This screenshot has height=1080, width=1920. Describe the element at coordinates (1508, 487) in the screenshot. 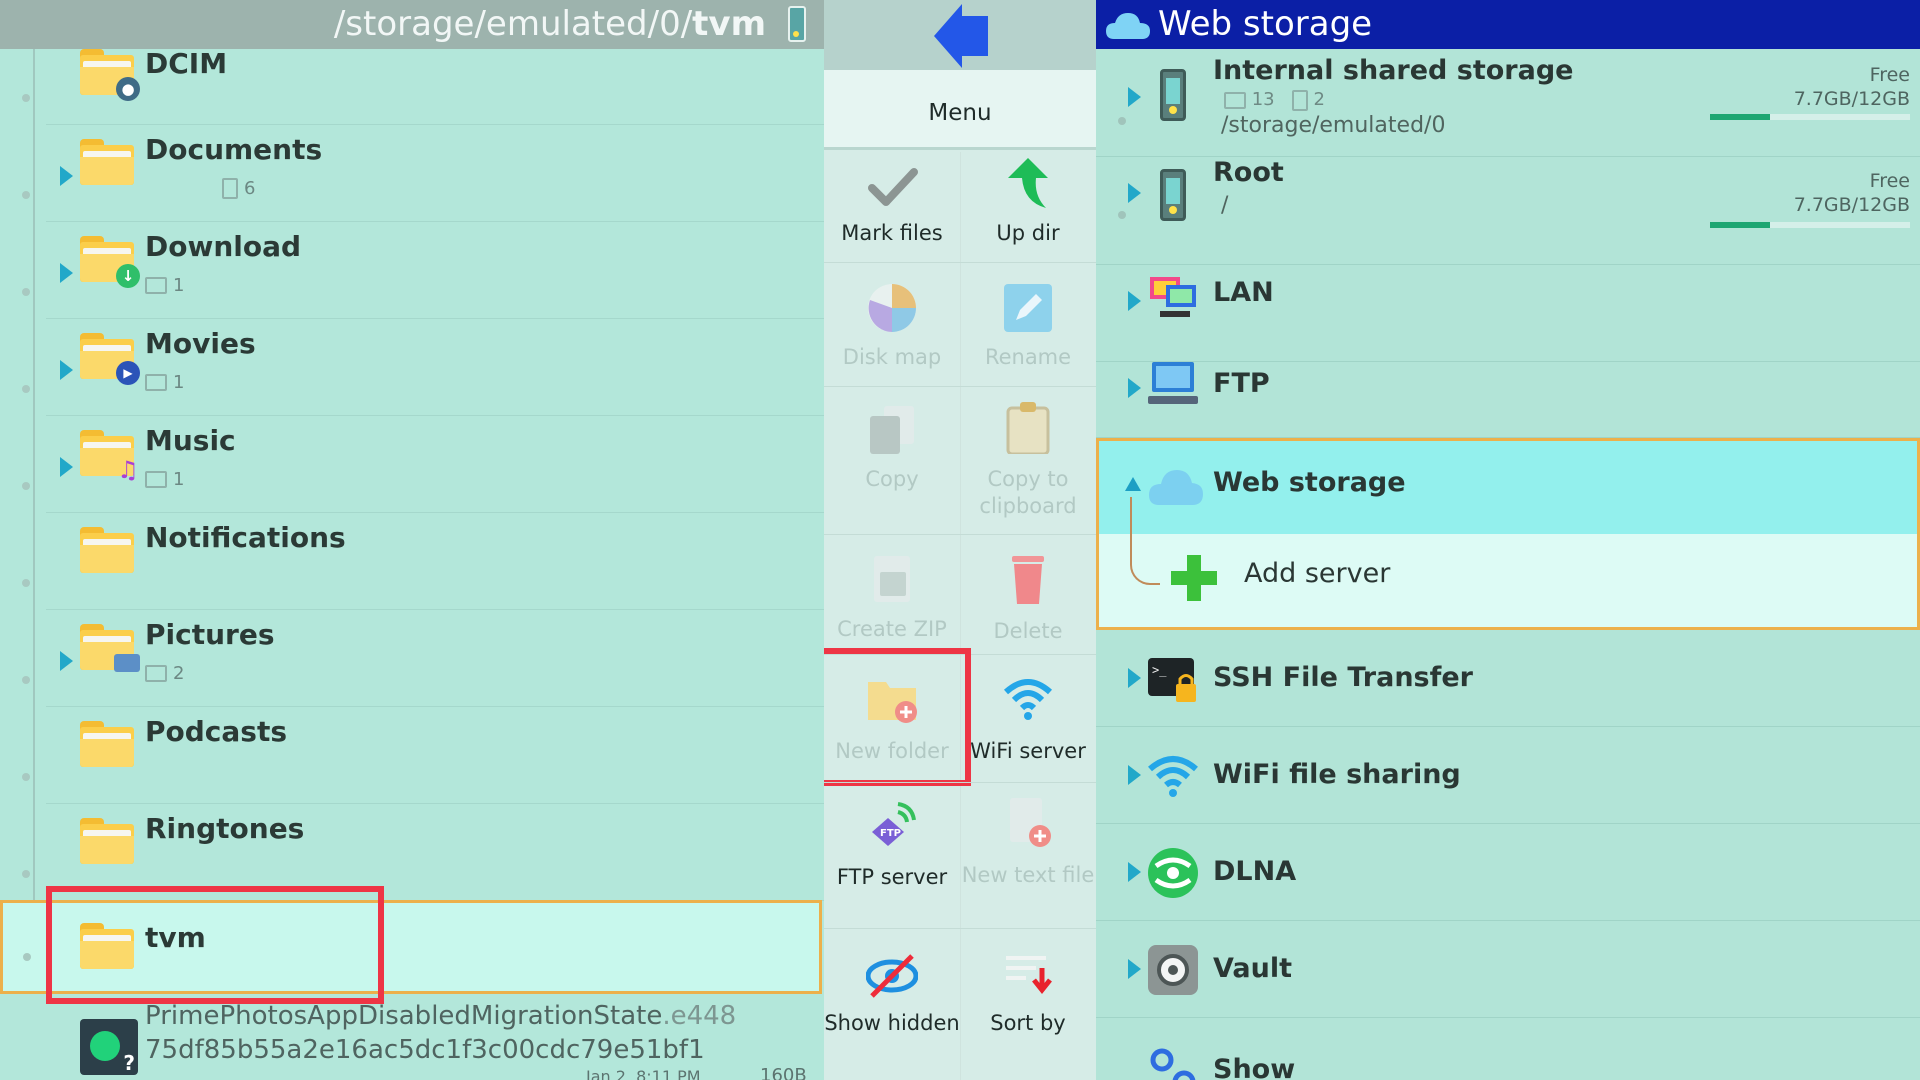

I see `web-storage-header: Web storage` at that location.